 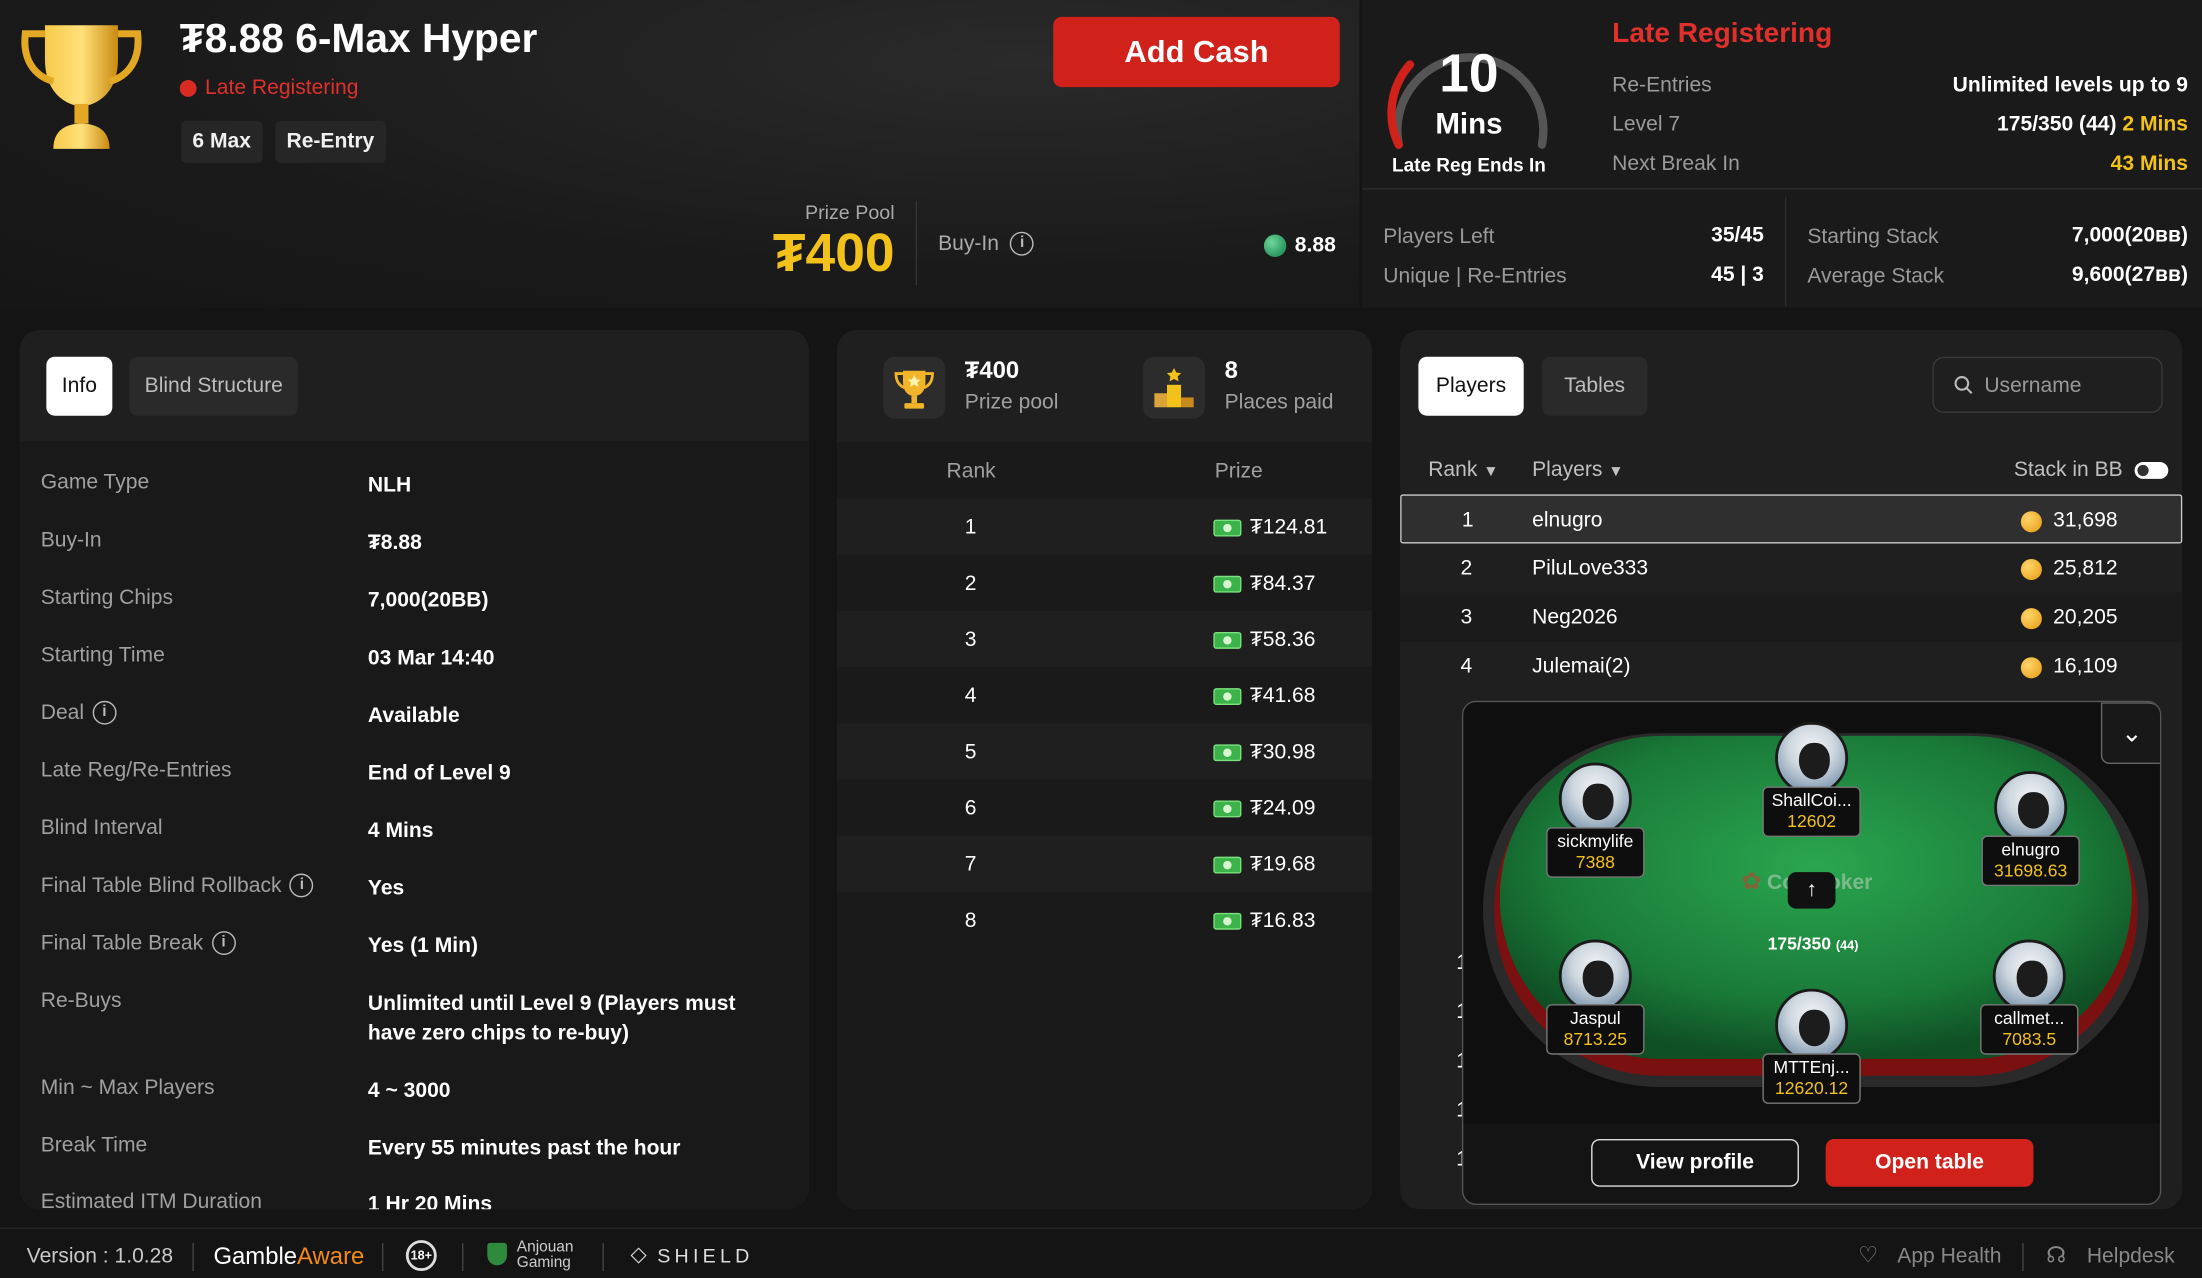 I want to click on ante-text: (44), so click(x=1847, y=945).